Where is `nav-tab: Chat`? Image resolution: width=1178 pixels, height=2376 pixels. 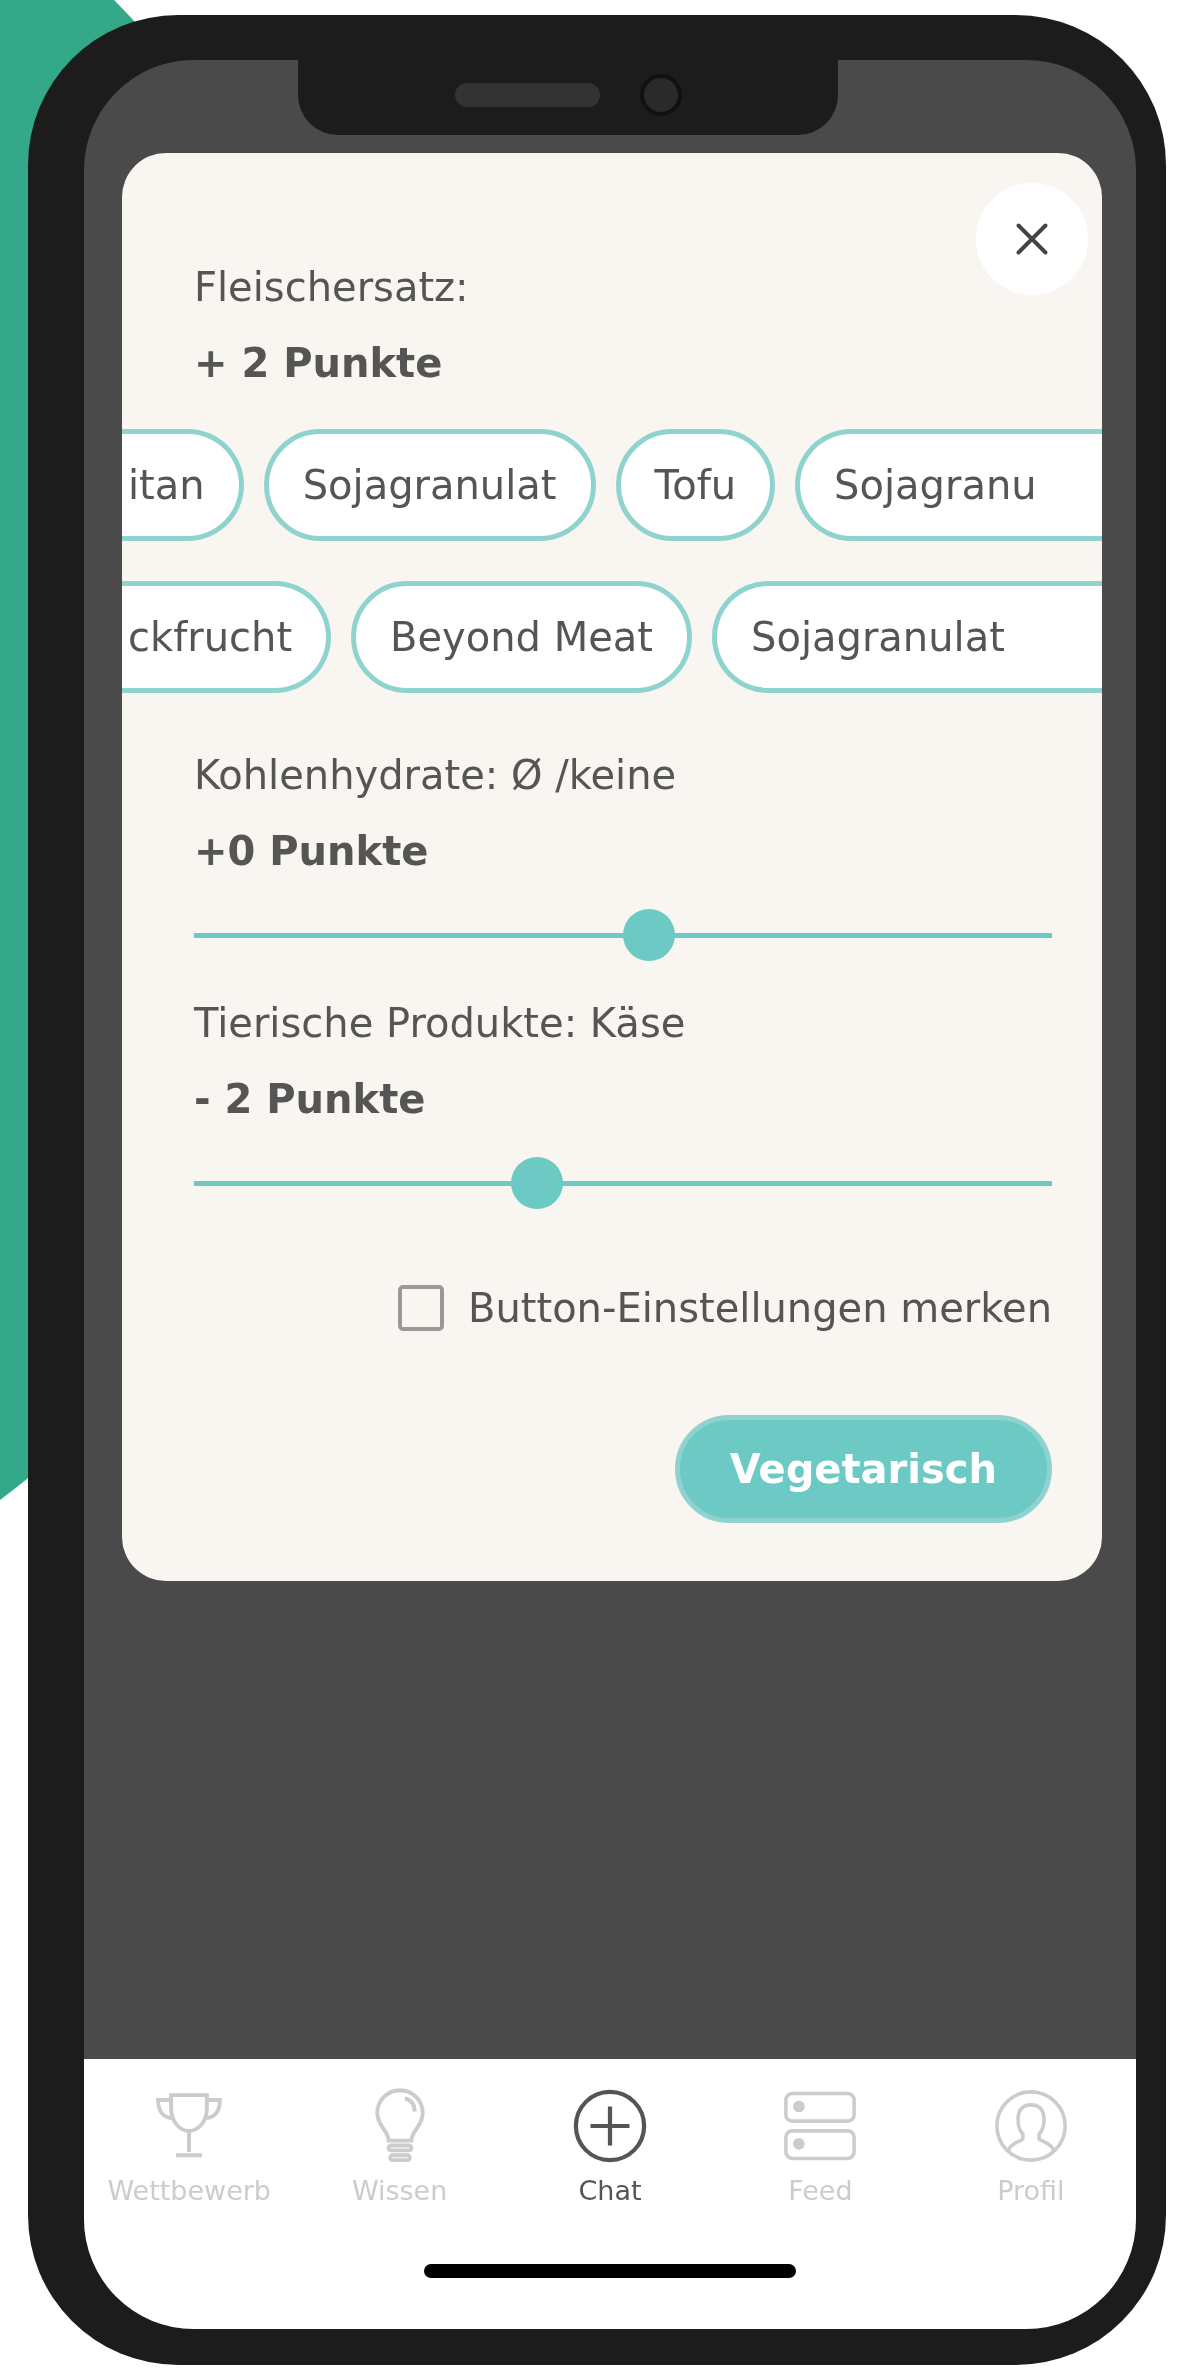 nav-tab: Chat is located at coordinates (610, 2146).